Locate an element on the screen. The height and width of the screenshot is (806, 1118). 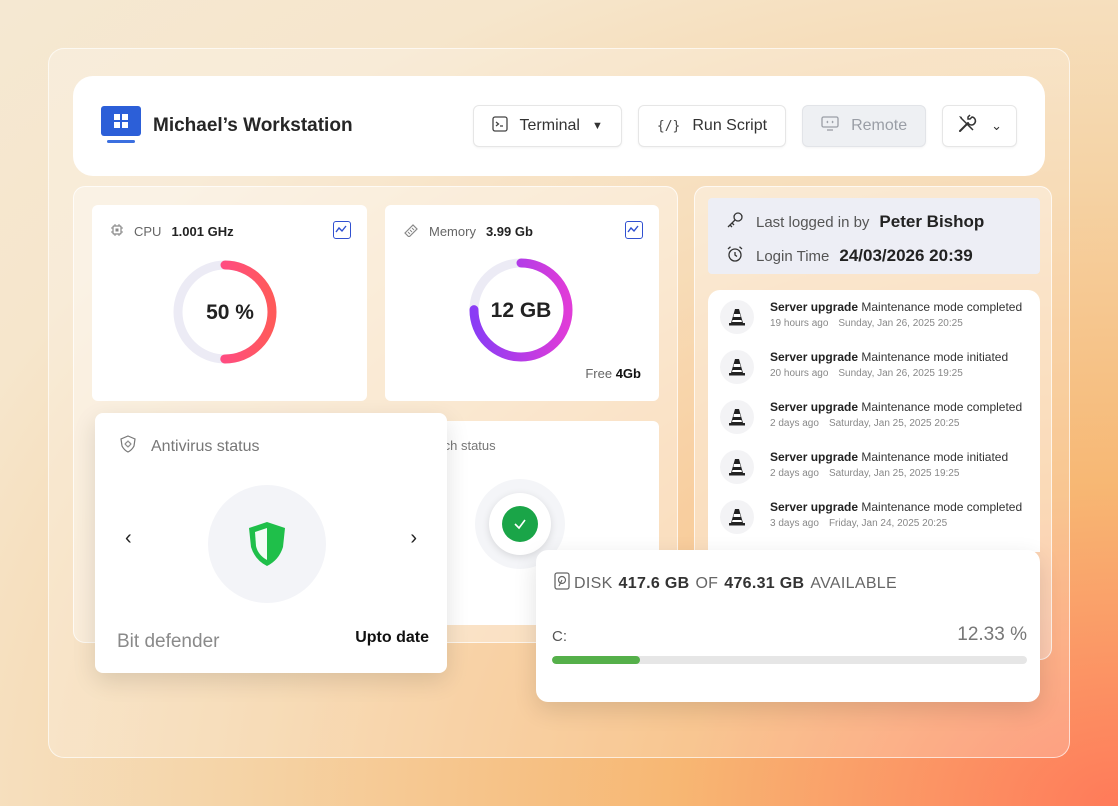
memory-center-value: 12 GB is located at coordinates (521, 310).